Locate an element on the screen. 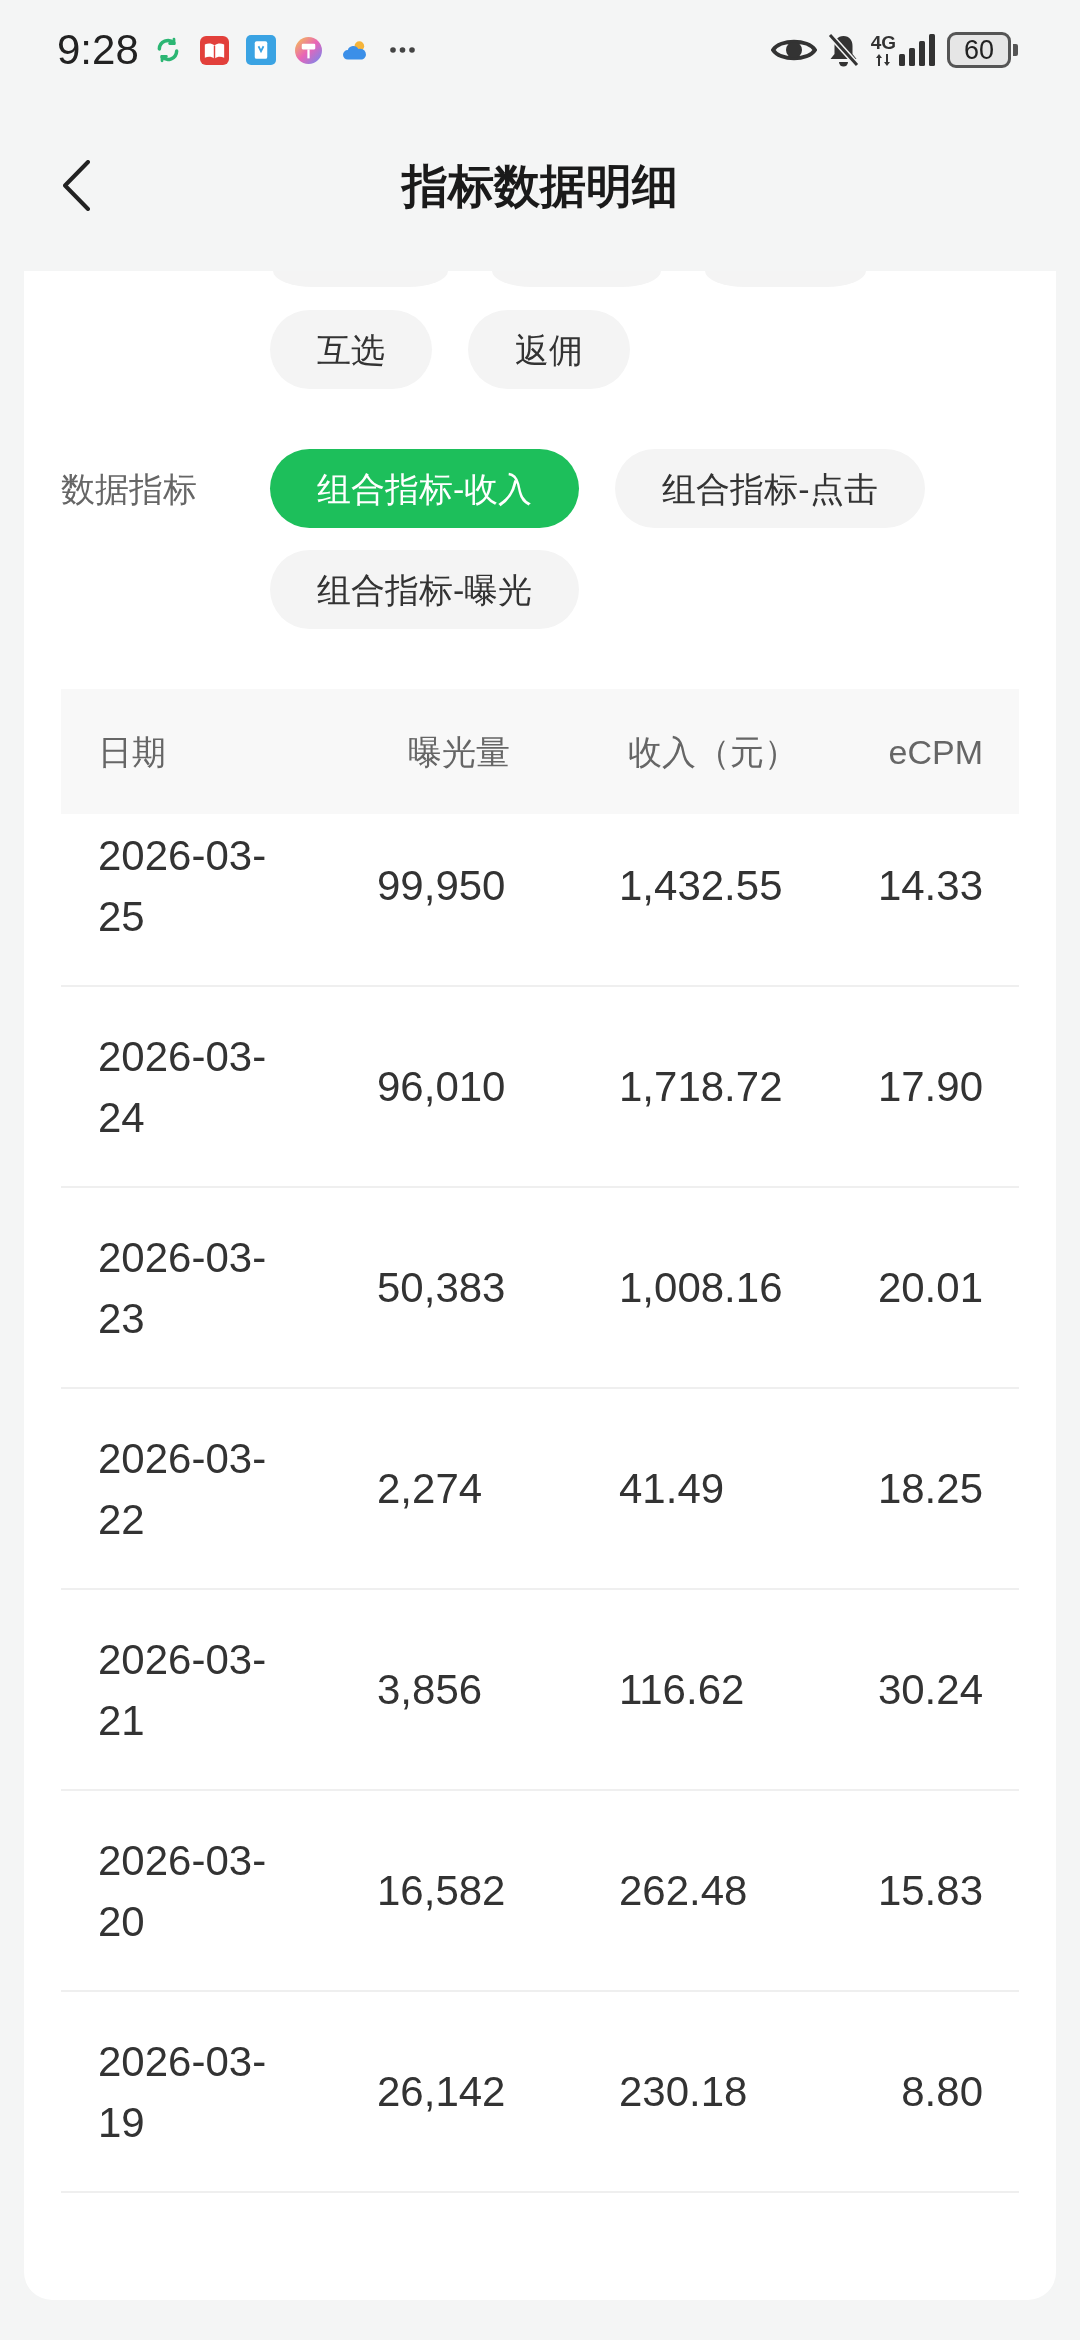 The height and width of the screenshot is (2340, 1080). table-cell-text: 18.25 is located at coordinates (930, 1489).